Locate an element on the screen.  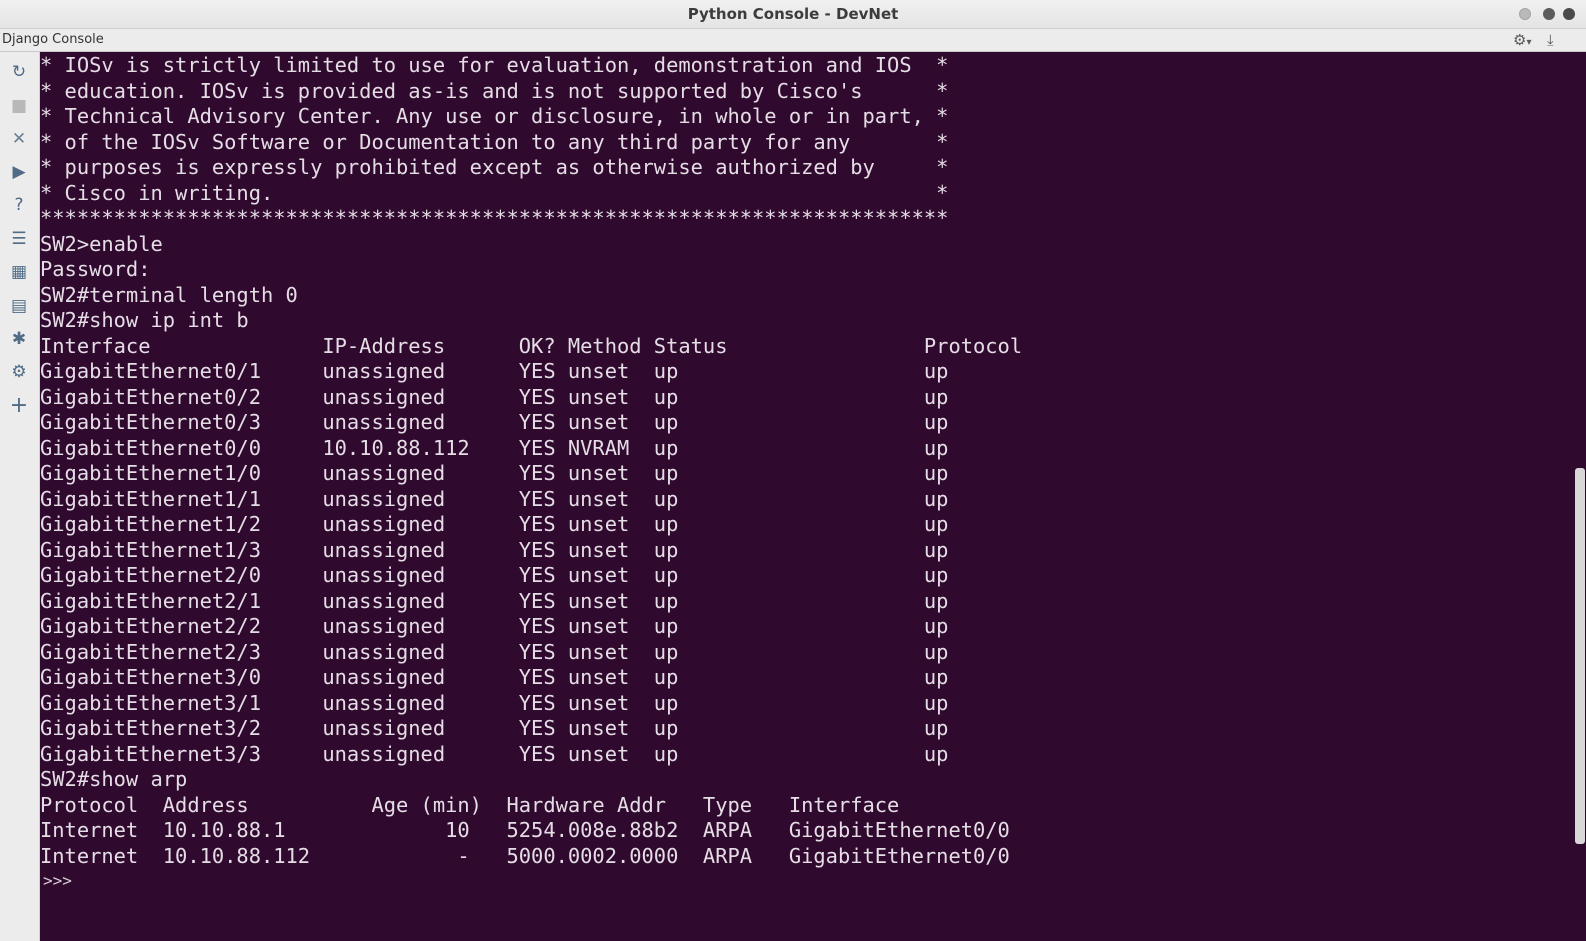
rerun-icon: ↻ is located at coordinates (19, 72).